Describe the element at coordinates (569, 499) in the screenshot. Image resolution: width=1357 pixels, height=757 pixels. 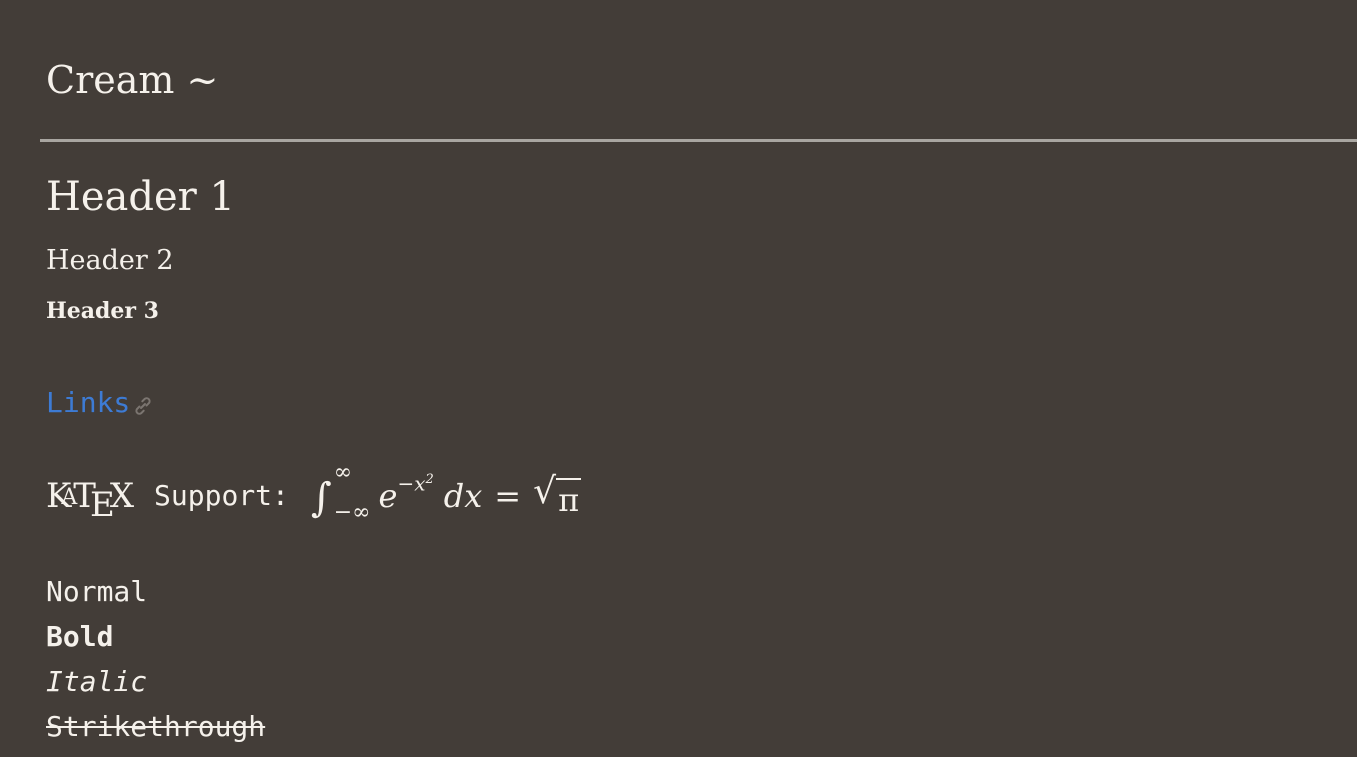
I see `radicand-pi: π` at that location.